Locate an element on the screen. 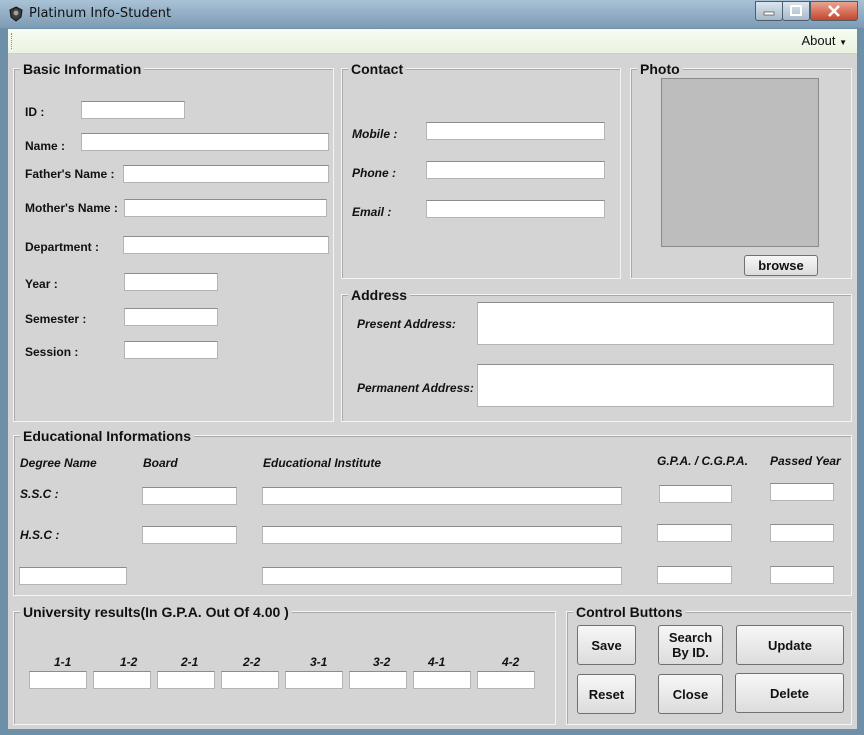 This screenshot has height=735, width=864. reset-button: Reset is located at coordinates (606, 694).